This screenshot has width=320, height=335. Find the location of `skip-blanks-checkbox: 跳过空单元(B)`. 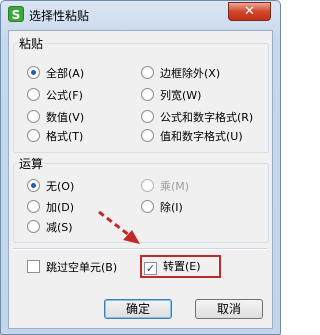

skip-blanks-checkbox: 跳过空单元(B) is located at coordinates (72, 268).